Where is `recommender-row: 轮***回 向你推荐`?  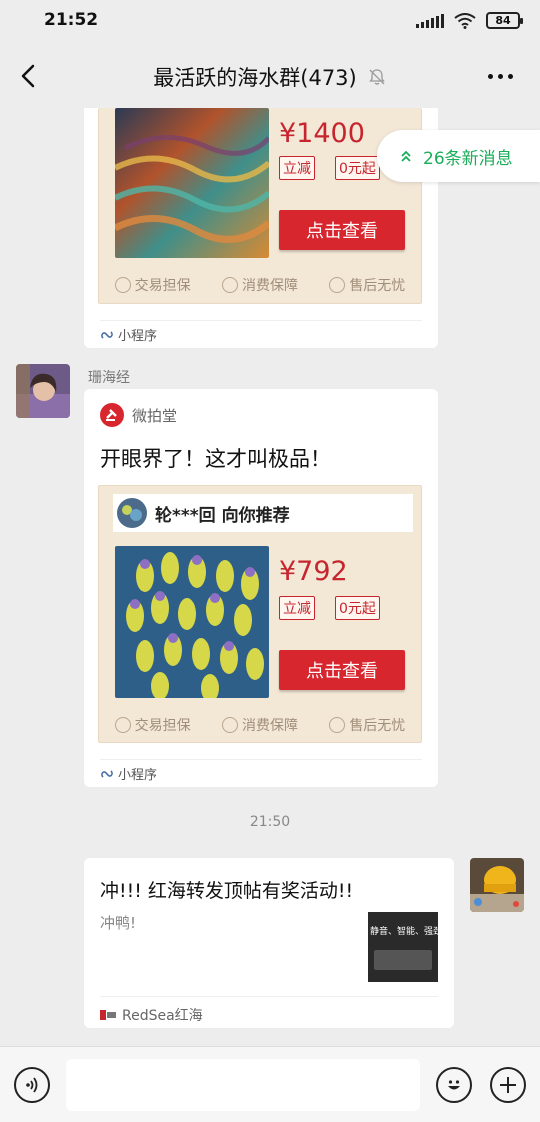 recommender-row: 轮***回 向你推荐 is located at coordinates (263, 513).